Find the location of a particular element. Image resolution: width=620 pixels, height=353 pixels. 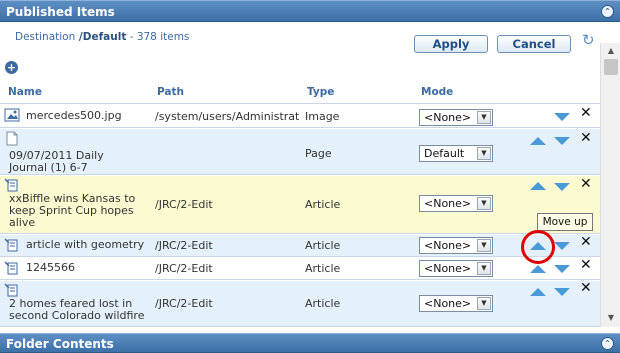

item-type: Page is located at coordinates (318, 153).